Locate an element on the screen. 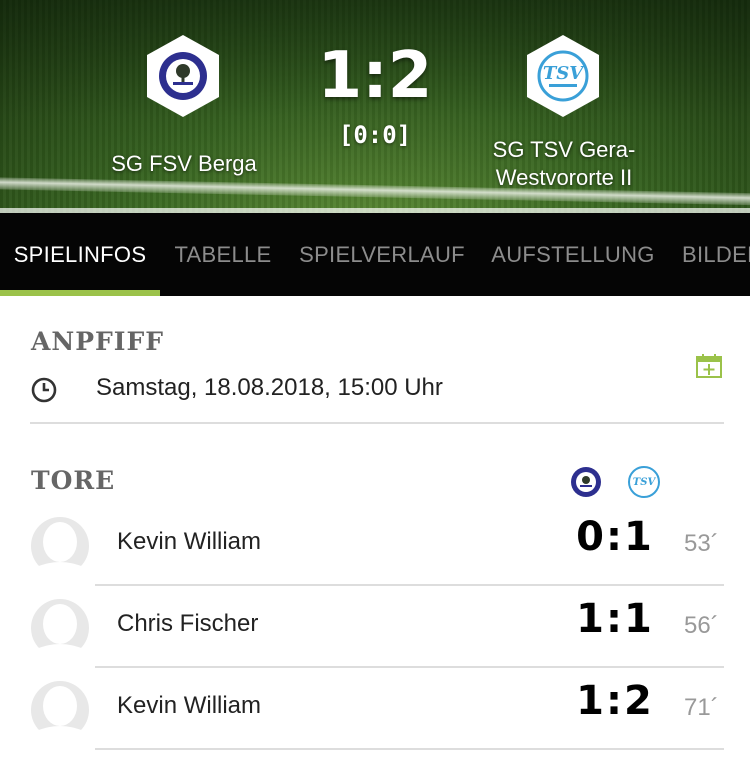 The width and height of the screenshot is (750, 776). clock-icon is located at coordinates (44, 390).